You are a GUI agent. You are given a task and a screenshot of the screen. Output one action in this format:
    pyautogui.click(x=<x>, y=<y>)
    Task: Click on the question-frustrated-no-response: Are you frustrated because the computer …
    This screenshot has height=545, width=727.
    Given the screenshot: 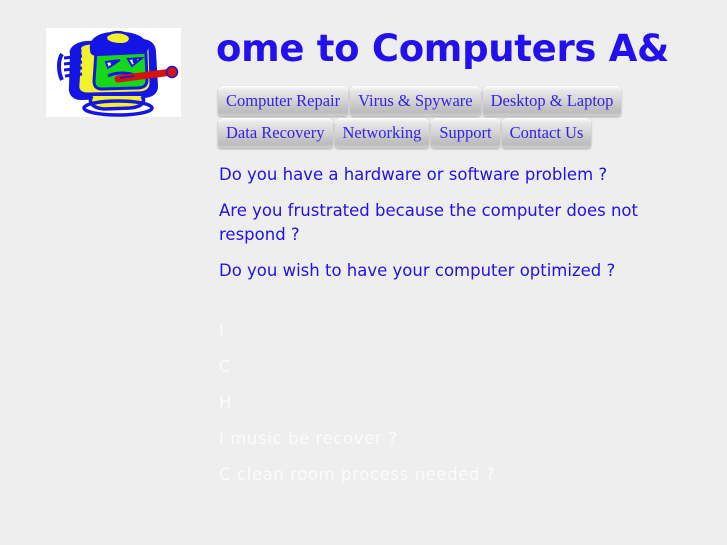 What is the action you would take?
    pyautogui.click(x=429, y=222)
    